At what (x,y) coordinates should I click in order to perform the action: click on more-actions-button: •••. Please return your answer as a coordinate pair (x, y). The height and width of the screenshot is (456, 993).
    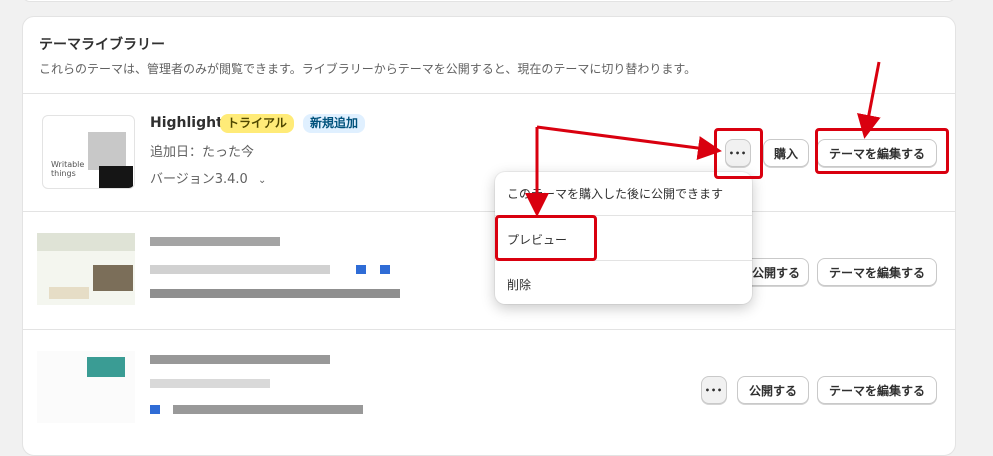
    Looking at the image, I should click on (714, 390).